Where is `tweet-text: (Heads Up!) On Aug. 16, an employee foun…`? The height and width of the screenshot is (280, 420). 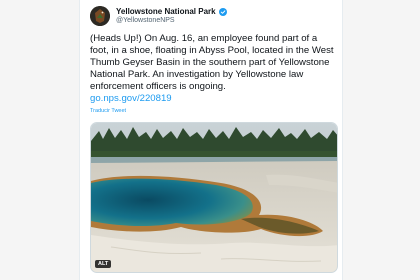
tweet-text: (Heads Up!) On Aug. 16, an employee foun… is located at coordinates (212, 62).